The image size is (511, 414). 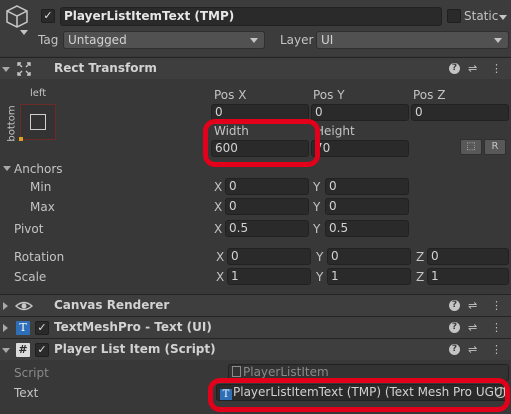 I want to click on script-label: Script, so click(x=31, y=373).